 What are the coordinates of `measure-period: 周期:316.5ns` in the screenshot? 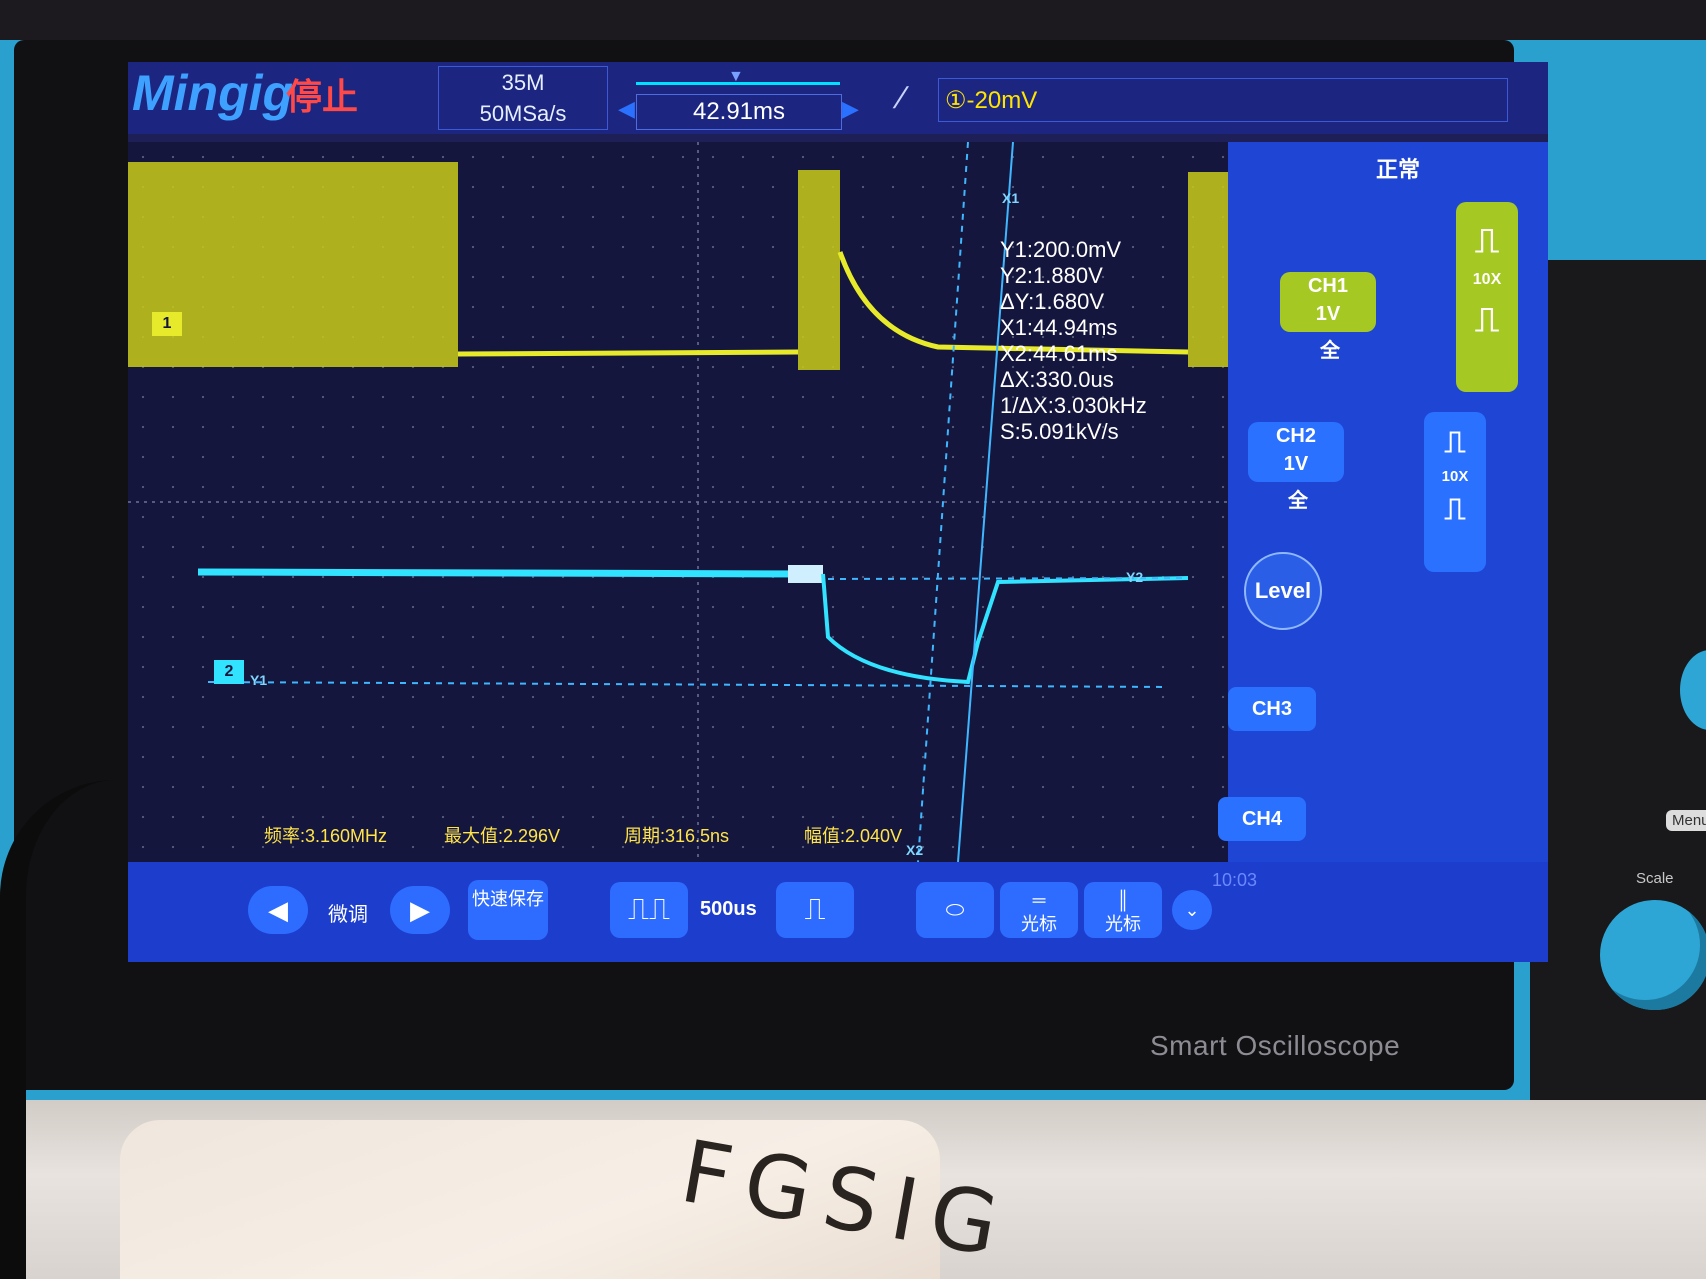 It's located at (676, 835).